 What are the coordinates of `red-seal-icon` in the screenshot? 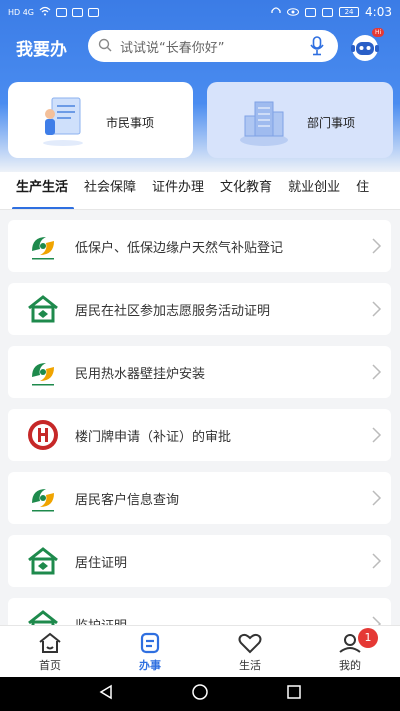 It's located at (43, 435).